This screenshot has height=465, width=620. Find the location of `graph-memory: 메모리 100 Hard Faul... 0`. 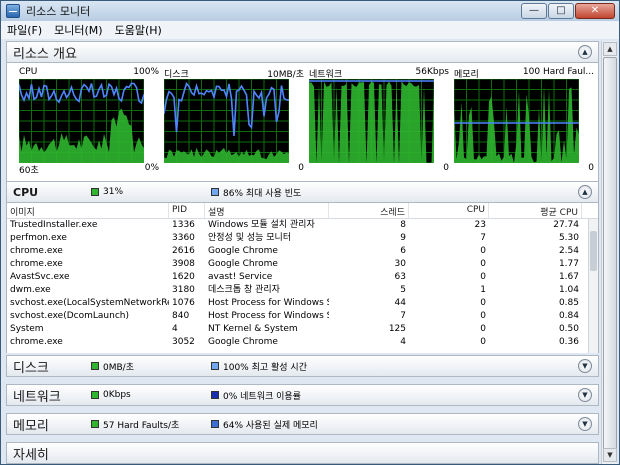

graph-memory: 메모리 100 Hard Faul... 0 is located at coordinates (524, 122).